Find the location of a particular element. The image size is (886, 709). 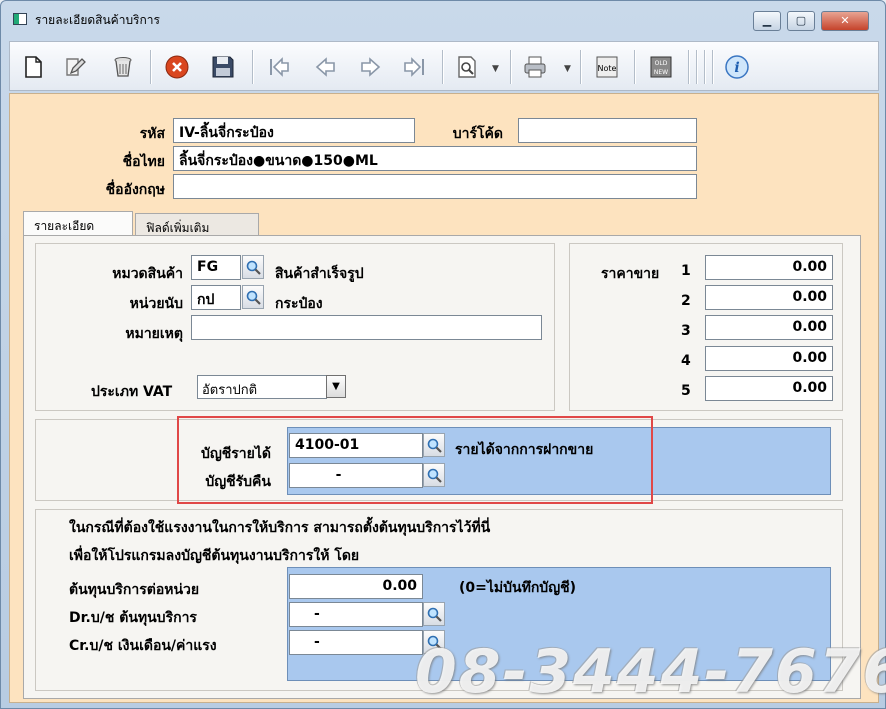

cost-per-unit-field: 0.00 is located at coordinates (356, 586).